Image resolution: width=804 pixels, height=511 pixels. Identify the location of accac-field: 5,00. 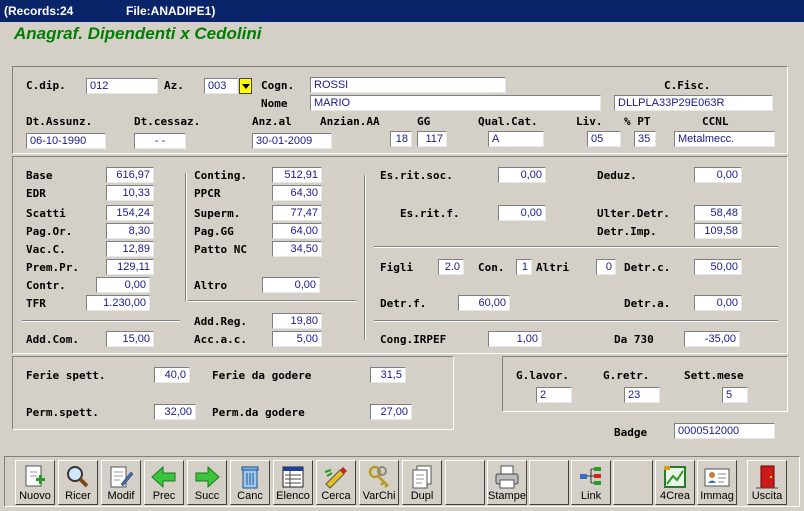
(297, 339).